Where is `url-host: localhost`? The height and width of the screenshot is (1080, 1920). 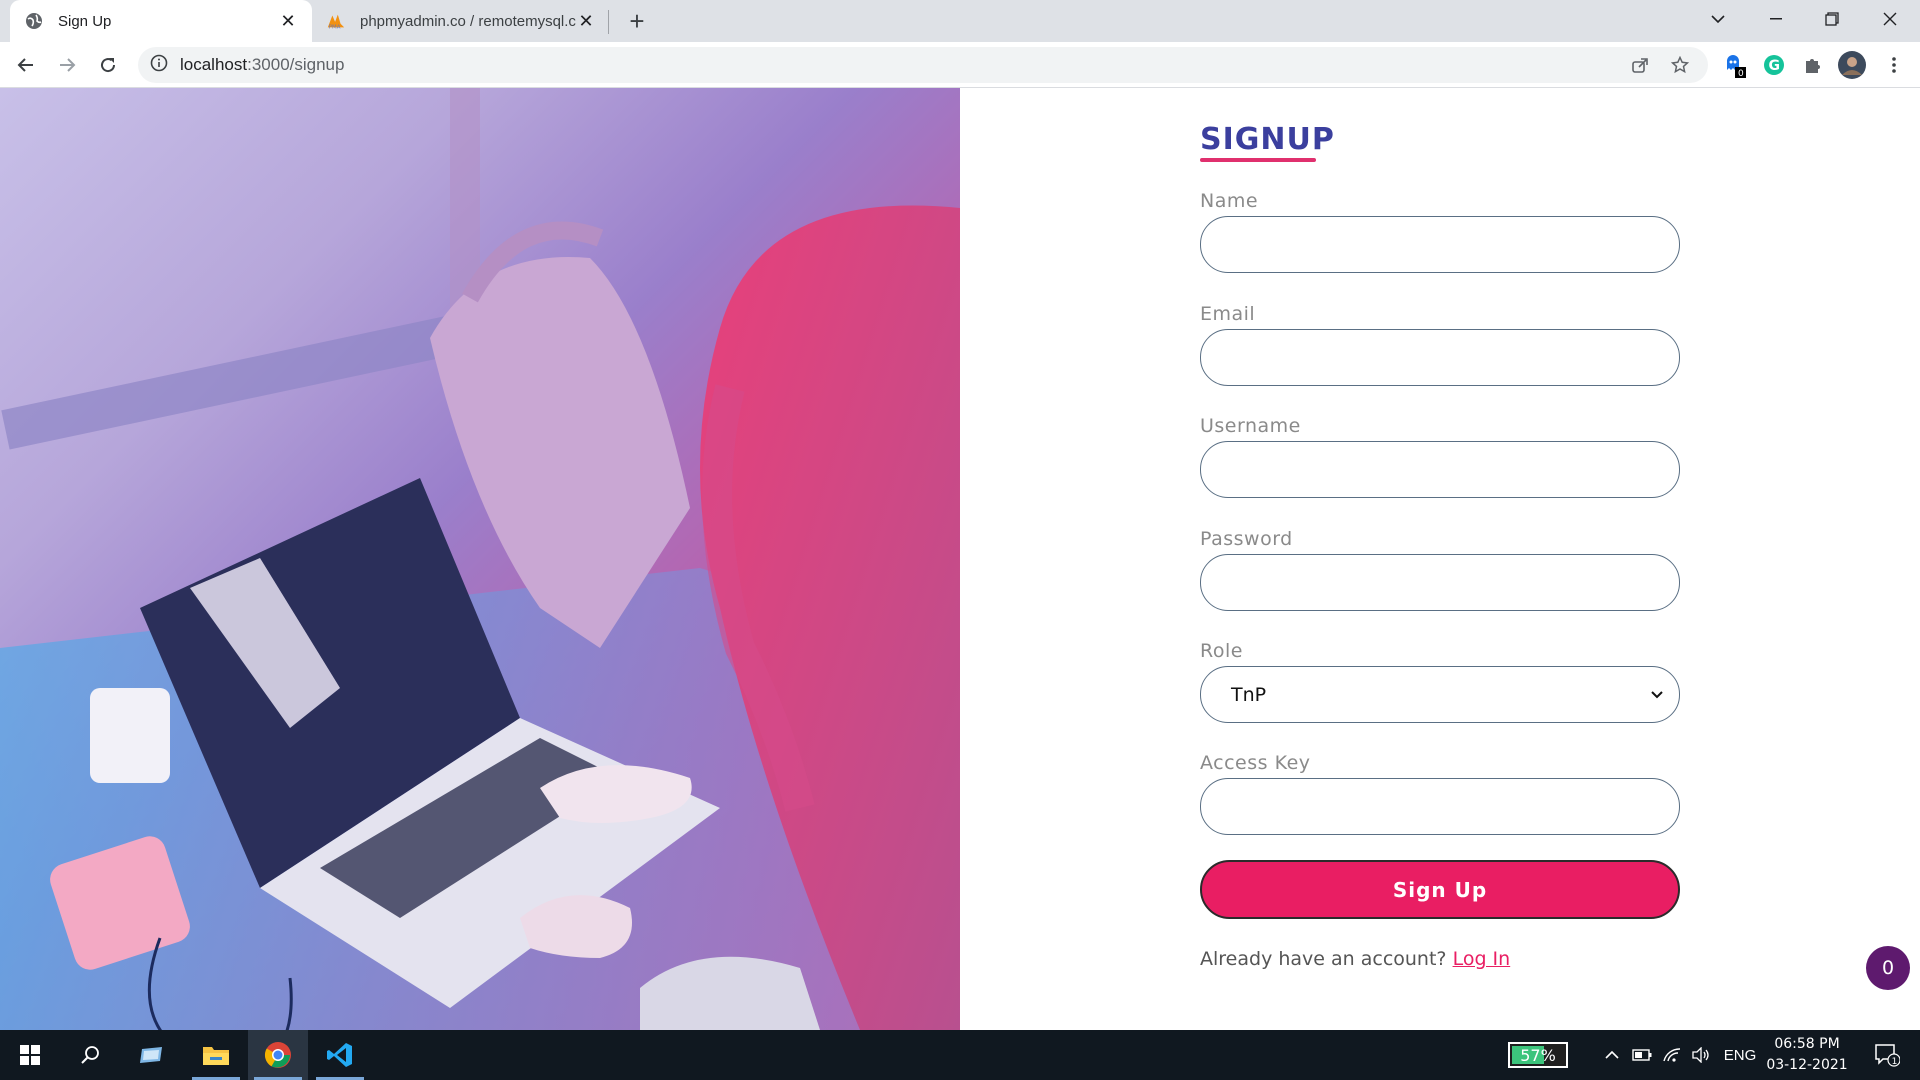 url-host: localhost is located at coordinates (214, 64).